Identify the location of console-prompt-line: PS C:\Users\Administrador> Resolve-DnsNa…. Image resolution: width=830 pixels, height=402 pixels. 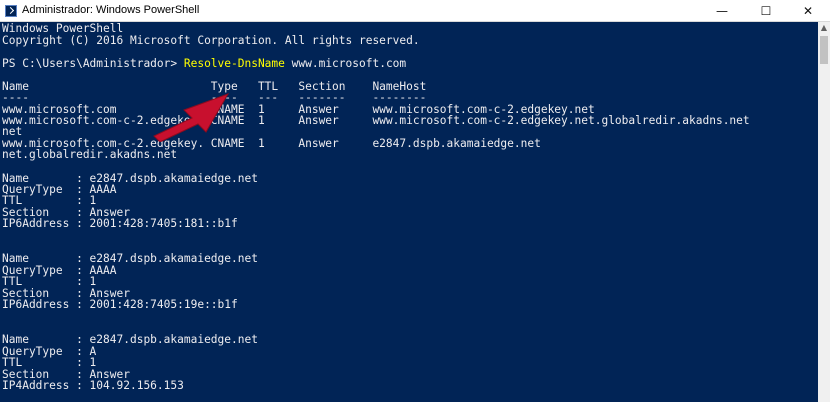
(204, 64).